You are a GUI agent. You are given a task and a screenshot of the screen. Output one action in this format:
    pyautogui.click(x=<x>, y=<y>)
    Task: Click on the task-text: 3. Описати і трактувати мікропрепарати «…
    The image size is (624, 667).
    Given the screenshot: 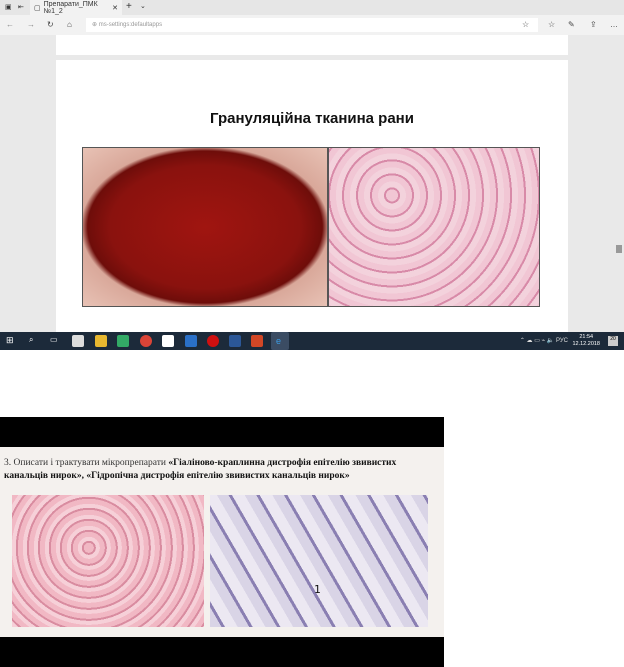 What is the action you would take?
    pyautogui.click(x=222, y=470)
    